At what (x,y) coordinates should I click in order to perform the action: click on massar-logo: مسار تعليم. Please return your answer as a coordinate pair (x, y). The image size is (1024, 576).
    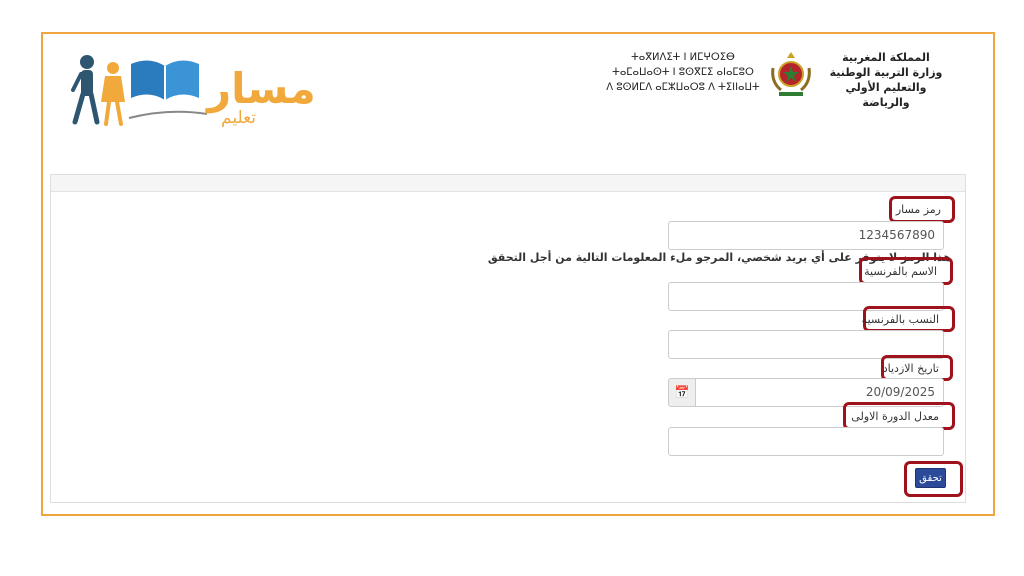
    Looking at the image, I should click on (193, 108).